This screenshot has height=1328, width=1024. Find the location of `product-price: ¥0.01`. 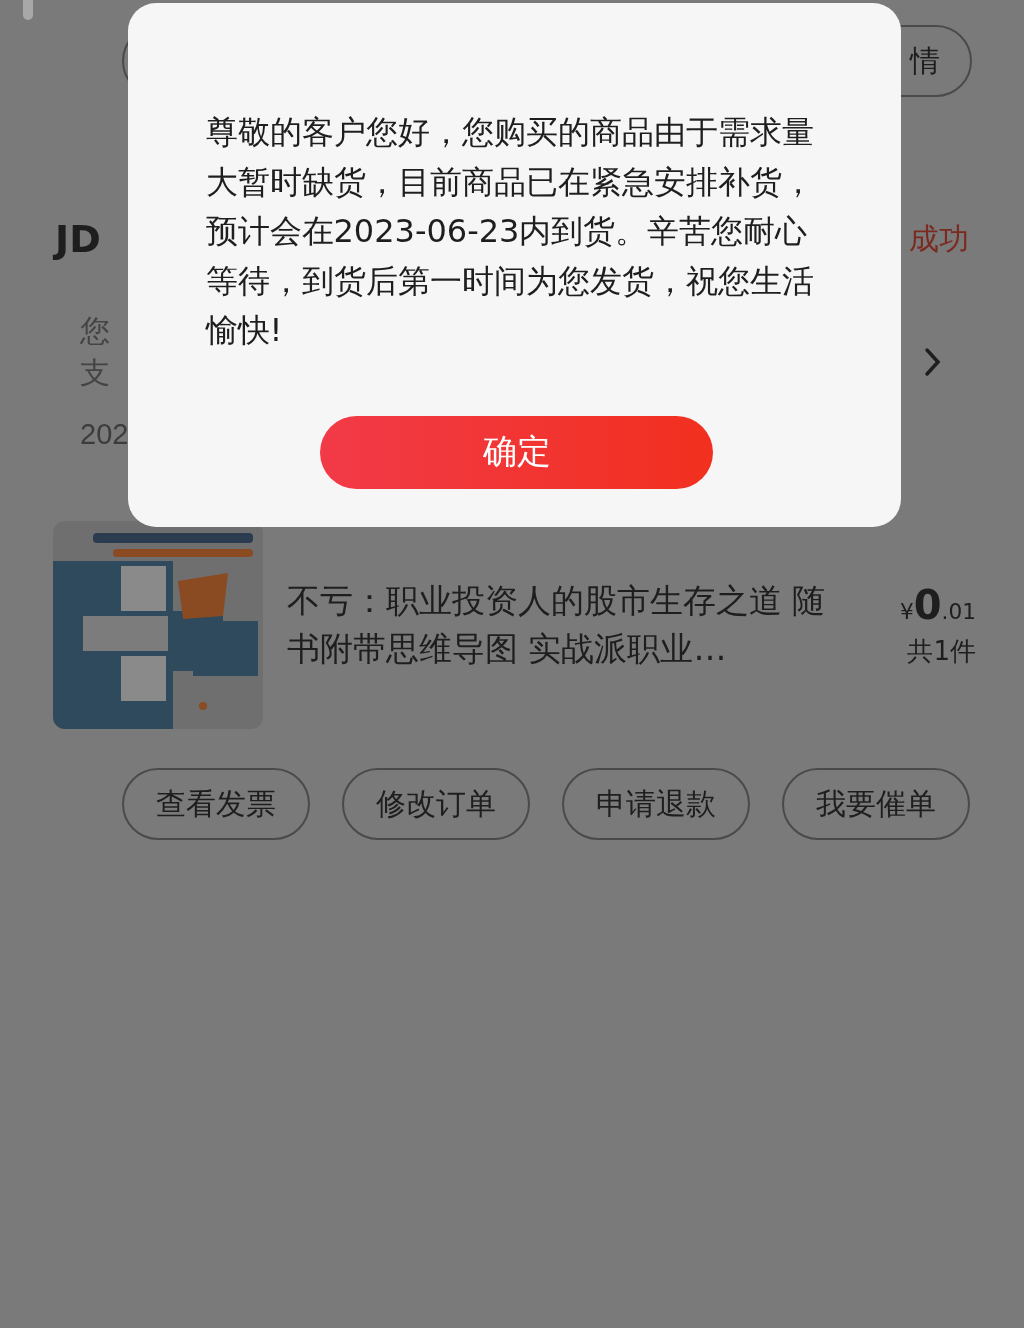

product-price: ¥0.01 is located at coordinates (937, 604).